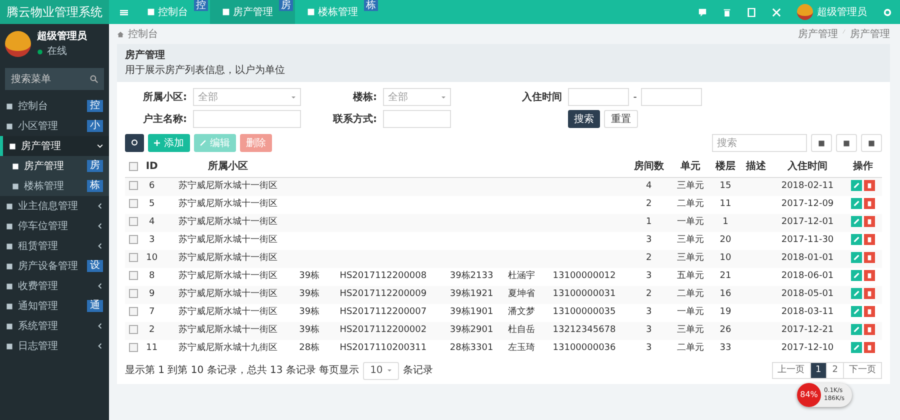 The image size is (900, 420). Describe the element at coordinates (54, 106) in the screenshot. I see `menu-item: 控制台 控` at that location.